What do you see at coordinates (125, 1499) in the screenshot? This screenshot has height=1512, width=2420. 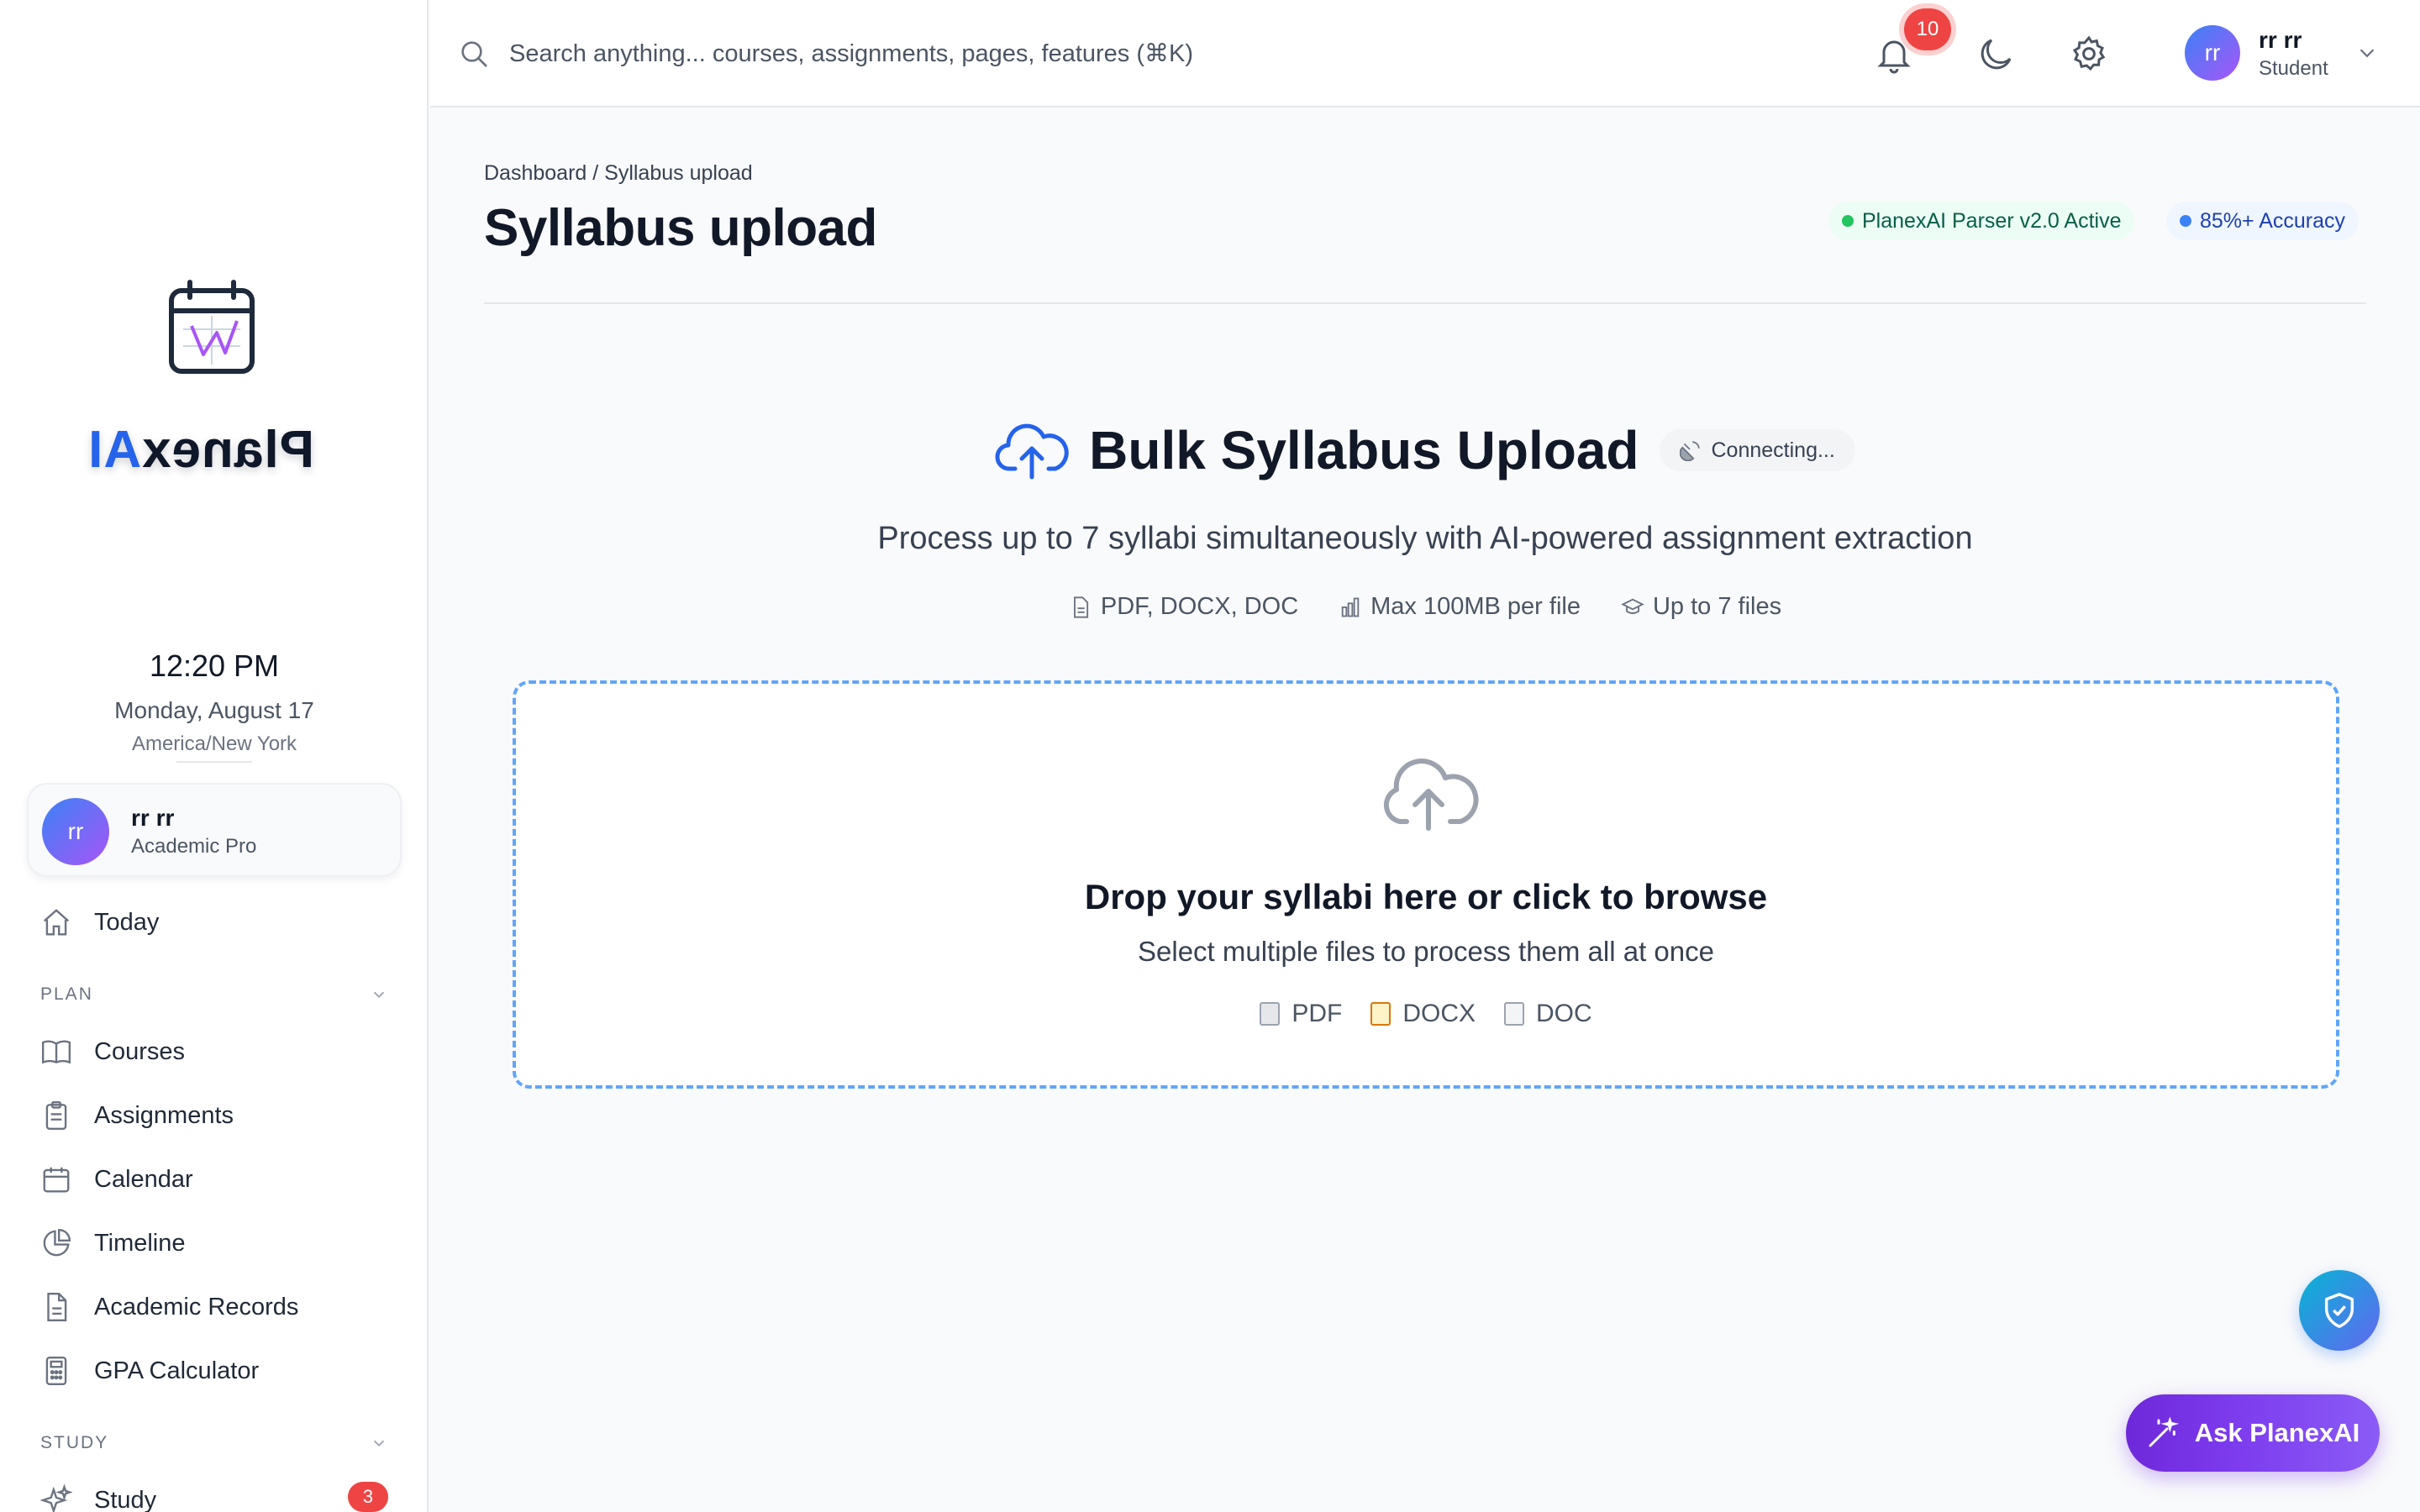 I see `nav-label: Study` at bounding box center [125, 1499].